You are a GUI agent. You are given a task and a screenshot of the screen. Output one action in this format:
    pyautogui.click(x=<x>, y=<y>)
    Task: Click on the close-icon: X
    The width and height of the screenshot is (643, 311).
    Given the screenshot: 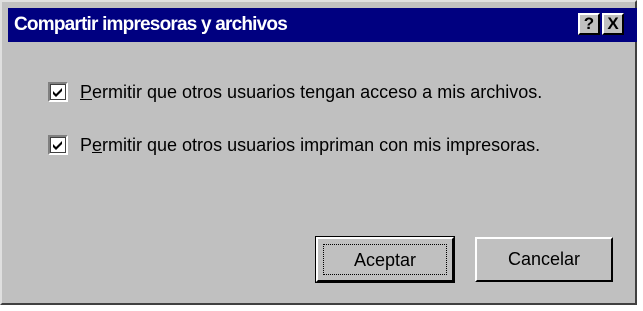 What is the action you would take?
    pyautogui.click(x=613, y=23)
    